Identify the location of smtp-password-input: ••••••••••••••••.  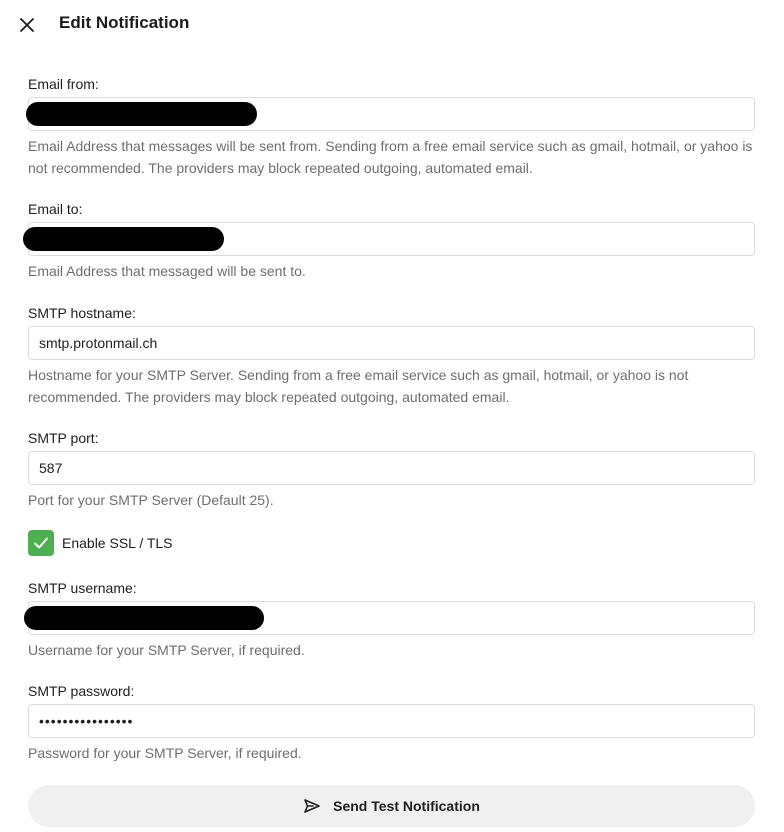
(391, 721).